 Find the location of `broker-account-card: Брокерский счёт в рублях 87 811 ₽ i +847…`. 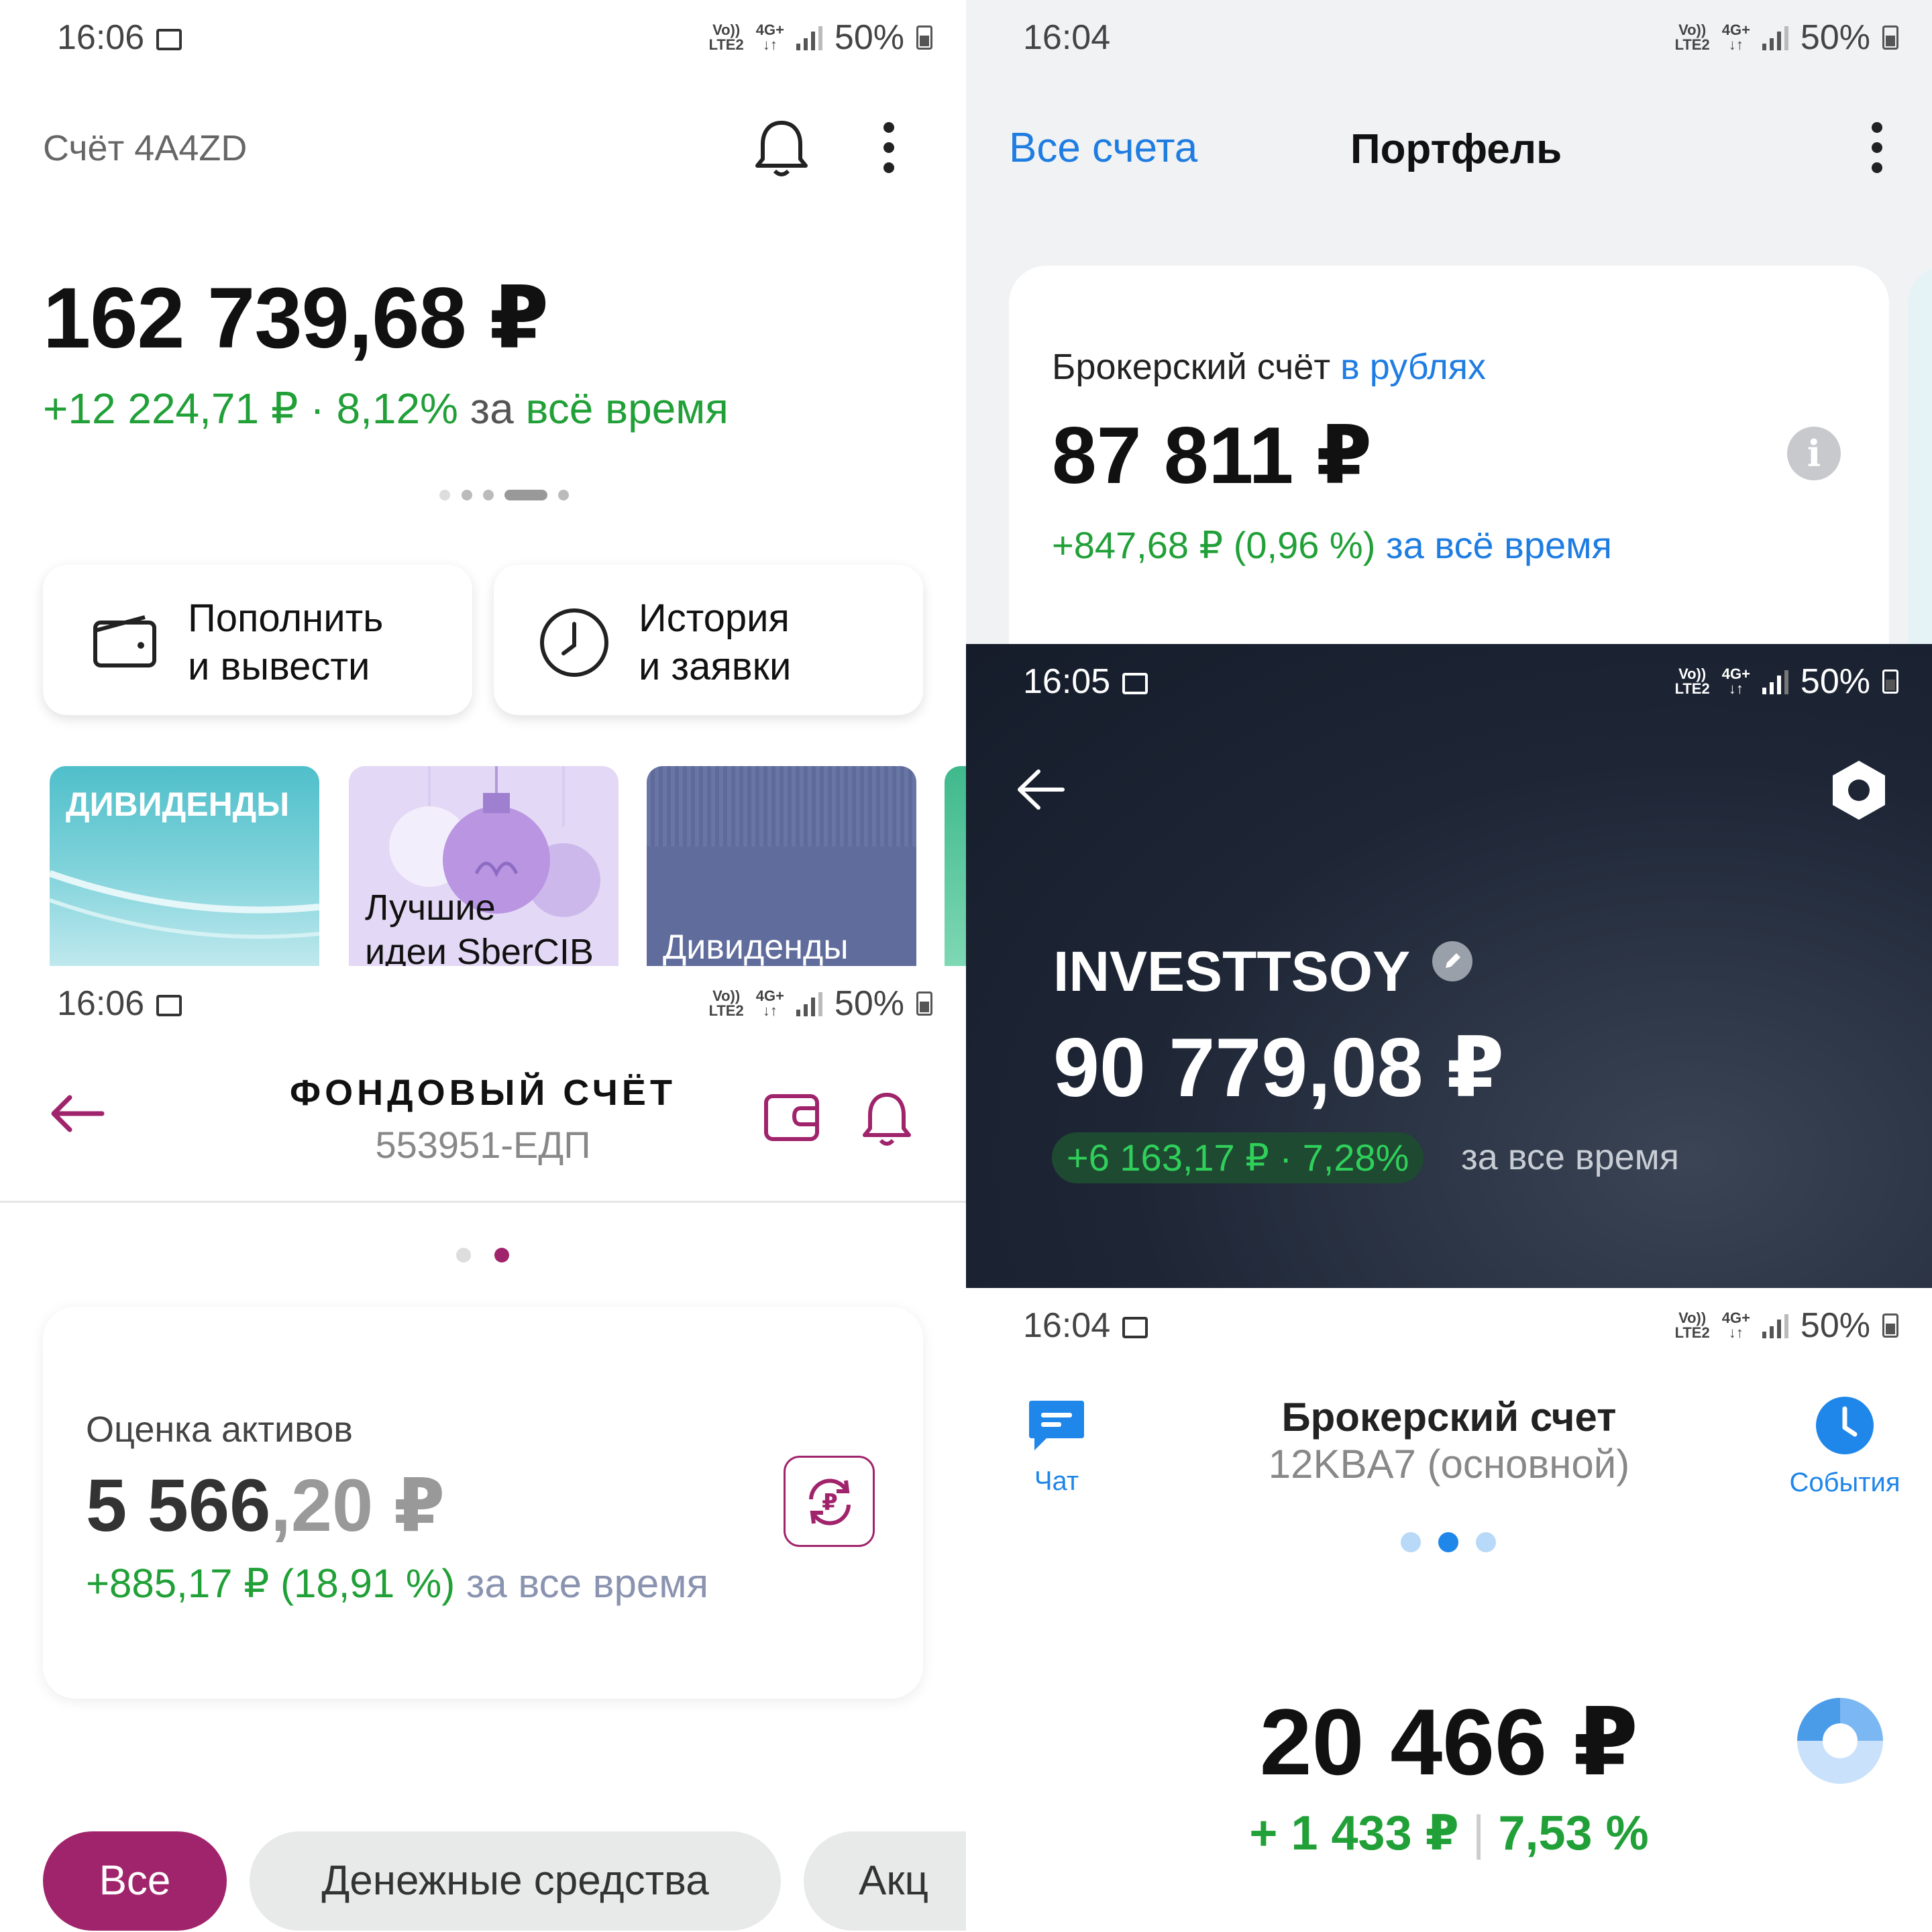

broker-account-card: Брокерский счёт в рублях 87 811 ₽ i +847… is located at coordinates (1449, 455).